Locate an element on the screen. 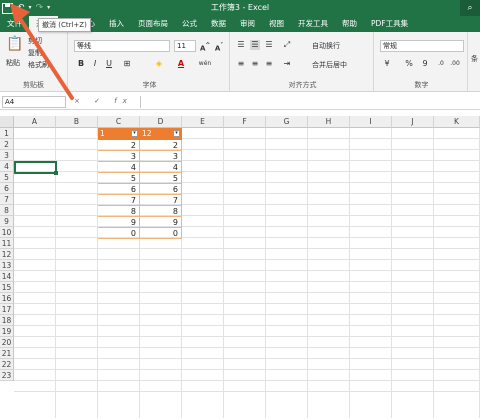 Image resolution: width=480 pixels, height=419 pixels. fill-color-icon: ◈ is located at coordinates (159, 64).